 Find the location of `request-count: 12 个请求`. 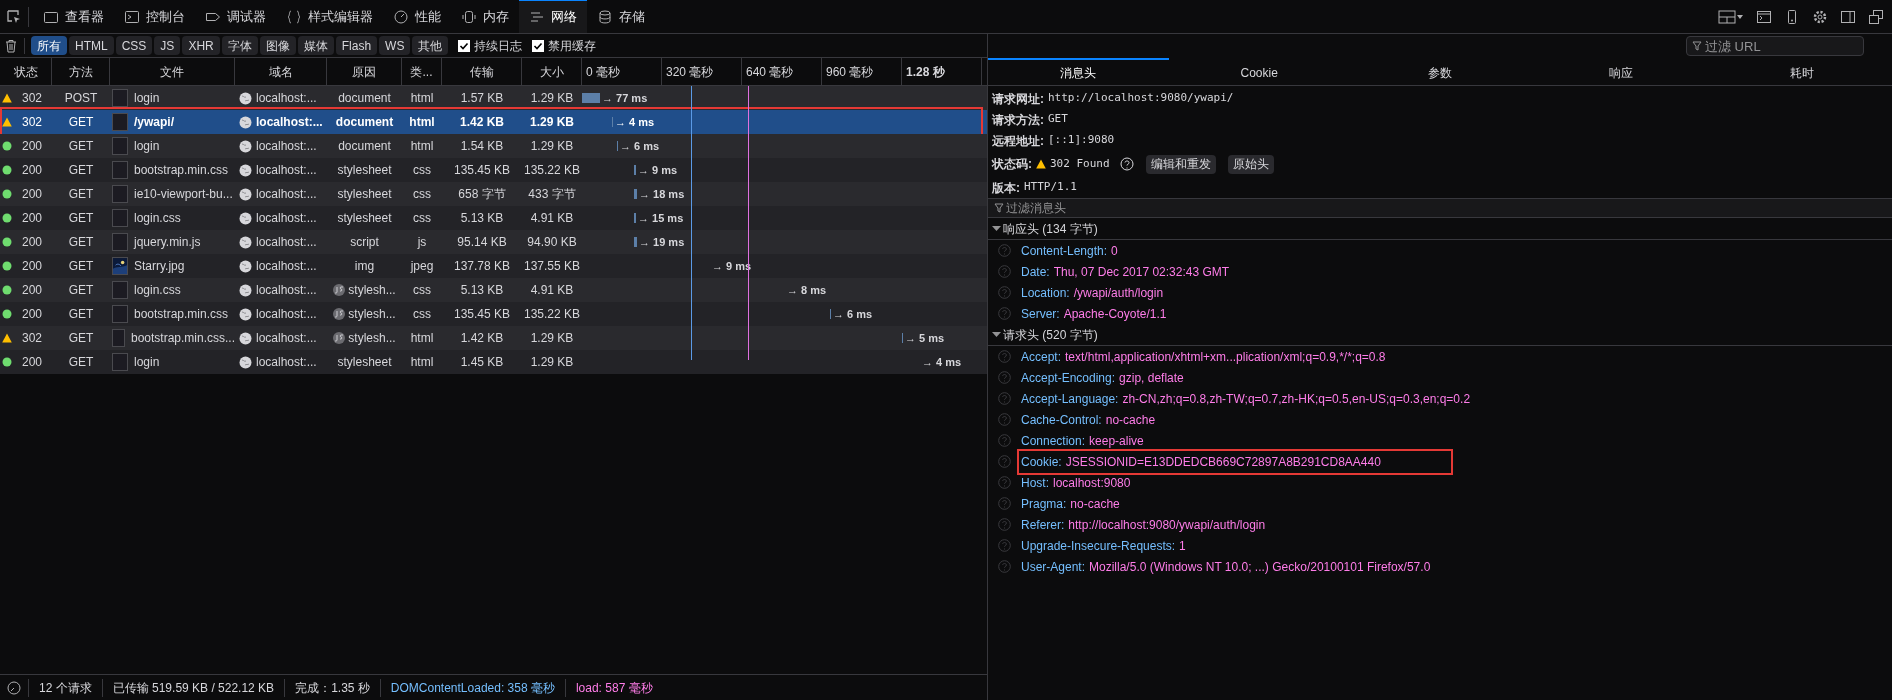

request-count: 12 个请求 is located at coordinates (65, 687).